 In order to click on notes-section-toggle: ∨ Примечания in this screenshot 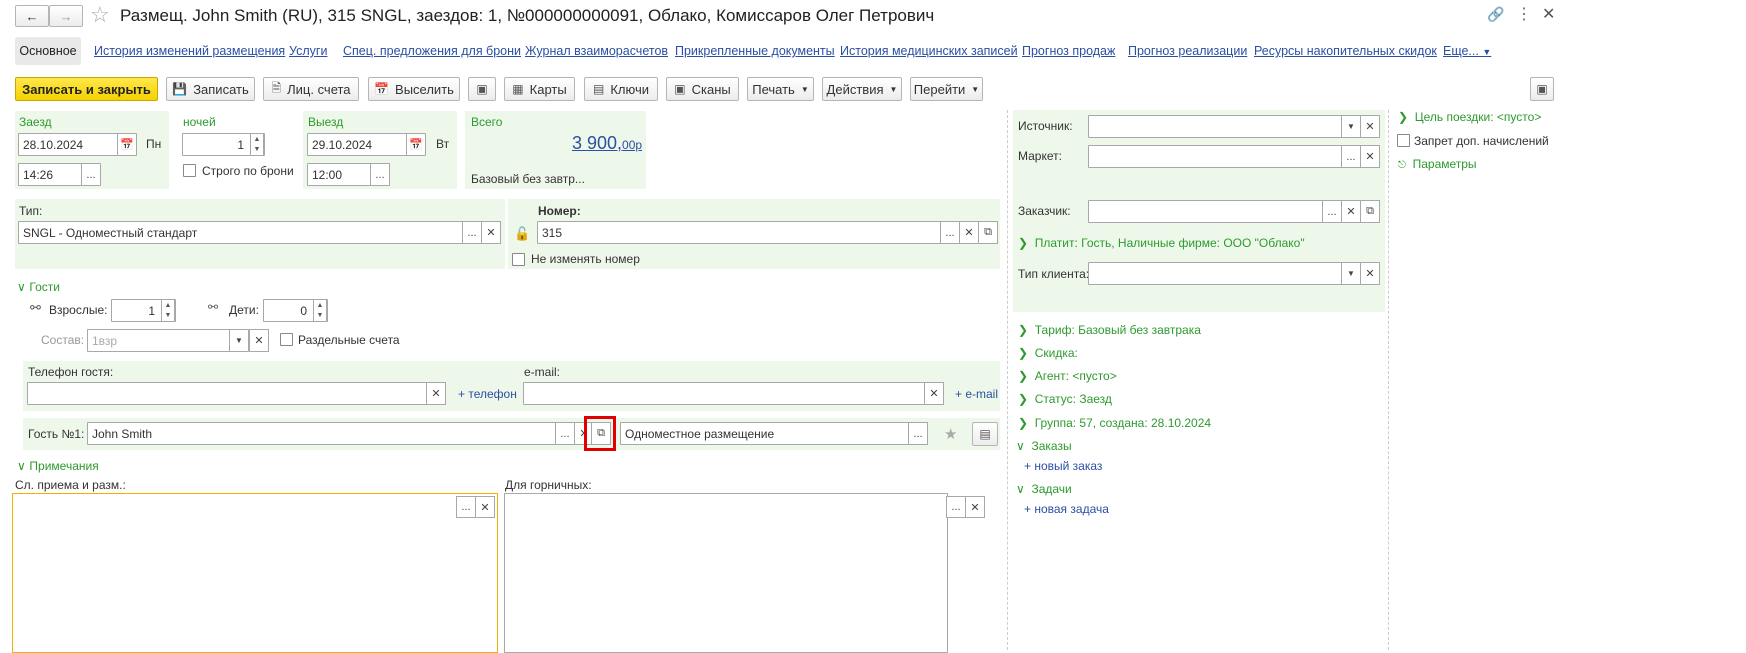, I will do `click(58, 465)`.